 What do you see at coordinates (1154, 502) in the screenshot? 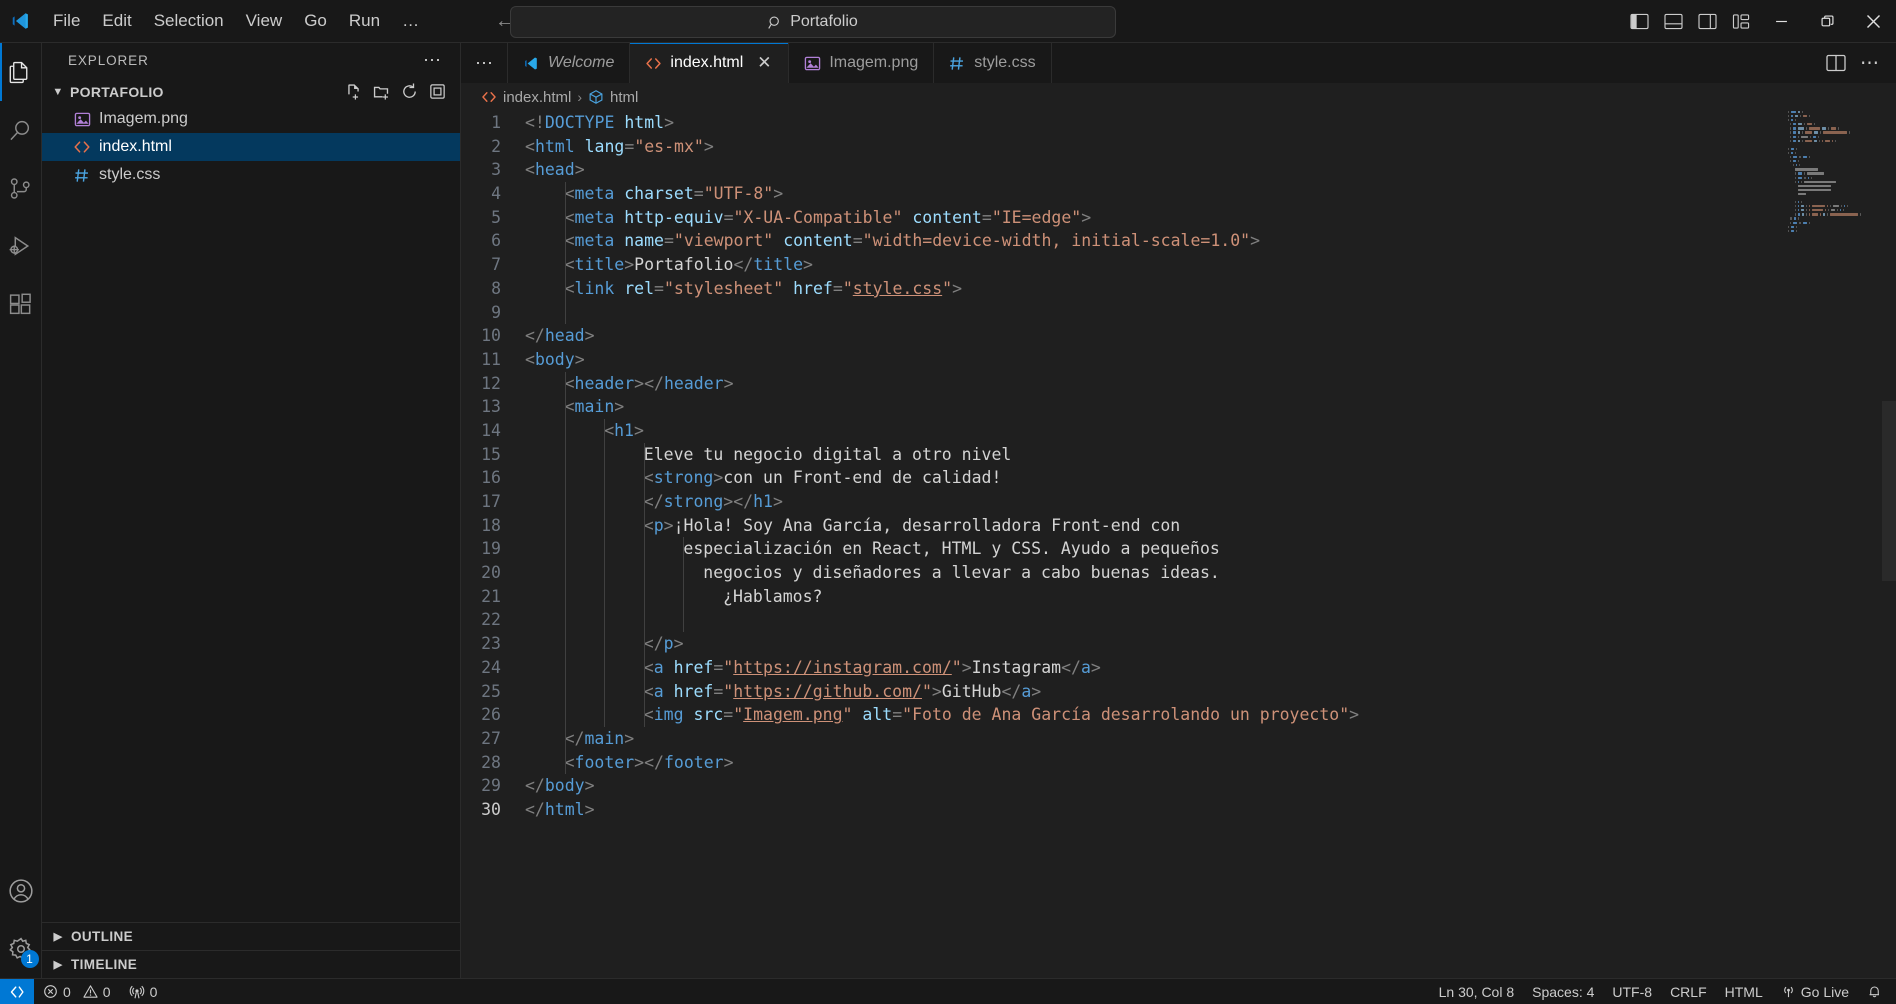
I see `code-line: </strong></h1>` at bounding box center [1154, 502].